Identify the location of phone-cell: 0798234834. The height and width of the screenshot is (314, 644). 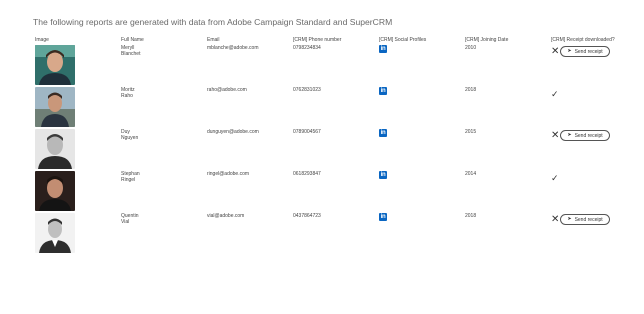
(307, 48).